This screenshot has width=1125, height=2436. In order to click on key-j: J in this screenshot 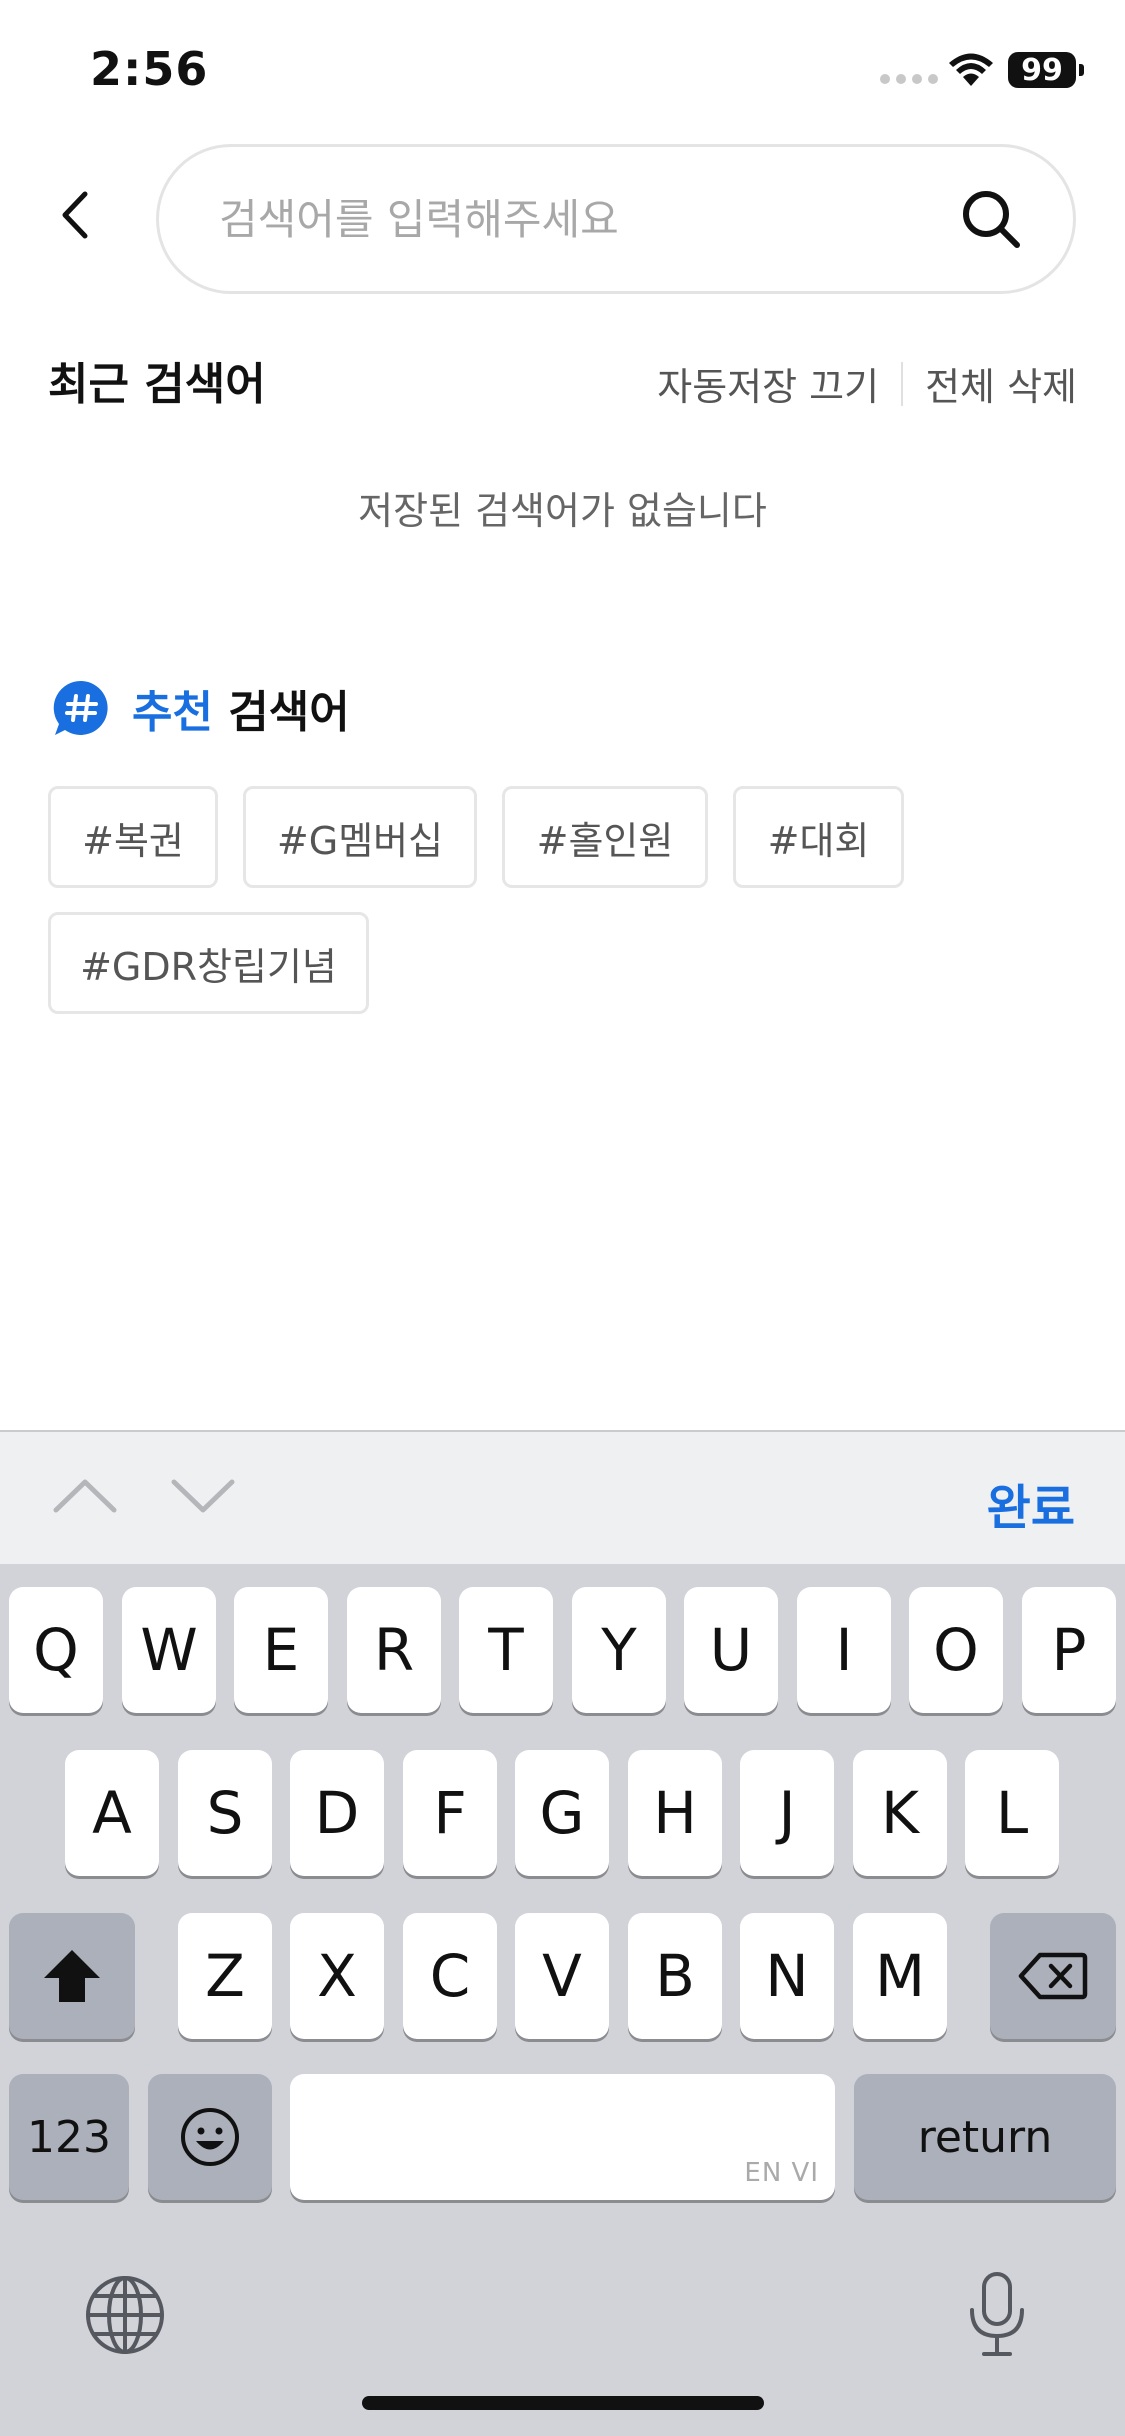, I will do `click(787, 1813)`.